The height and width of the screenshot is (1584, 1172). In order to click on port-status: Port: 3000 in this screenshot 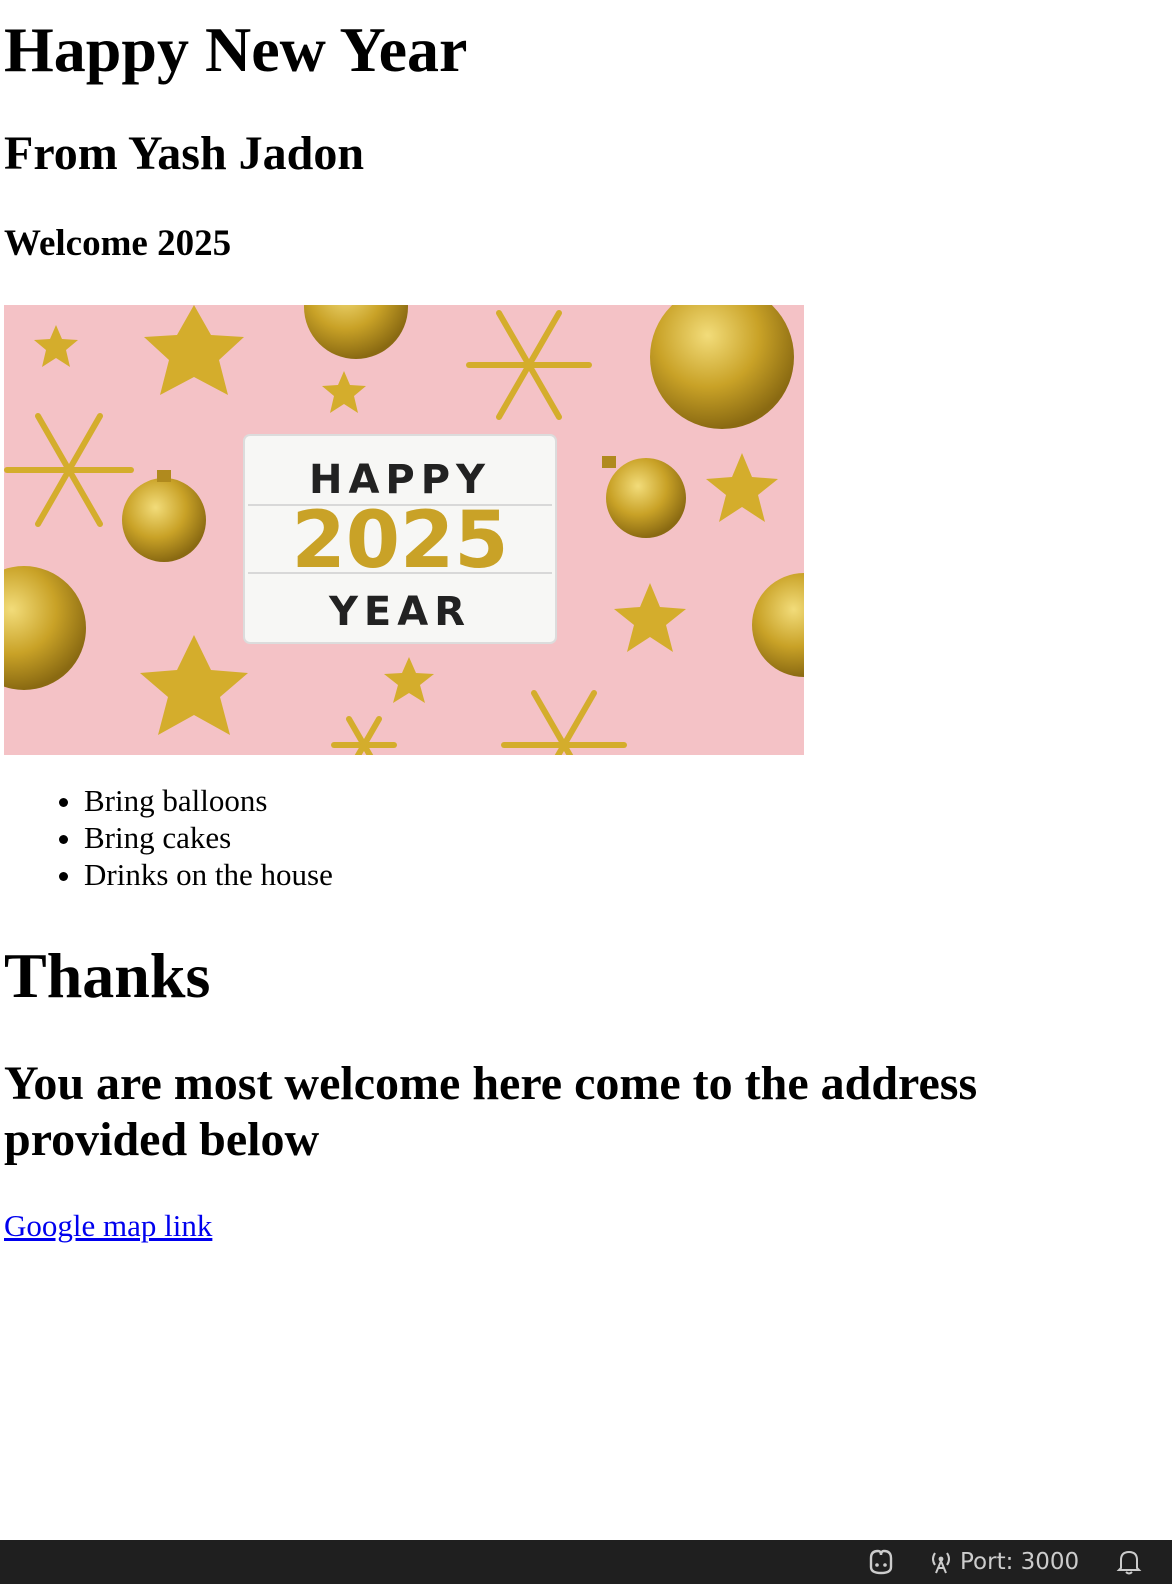, I will do `click(1003, 1562)`.